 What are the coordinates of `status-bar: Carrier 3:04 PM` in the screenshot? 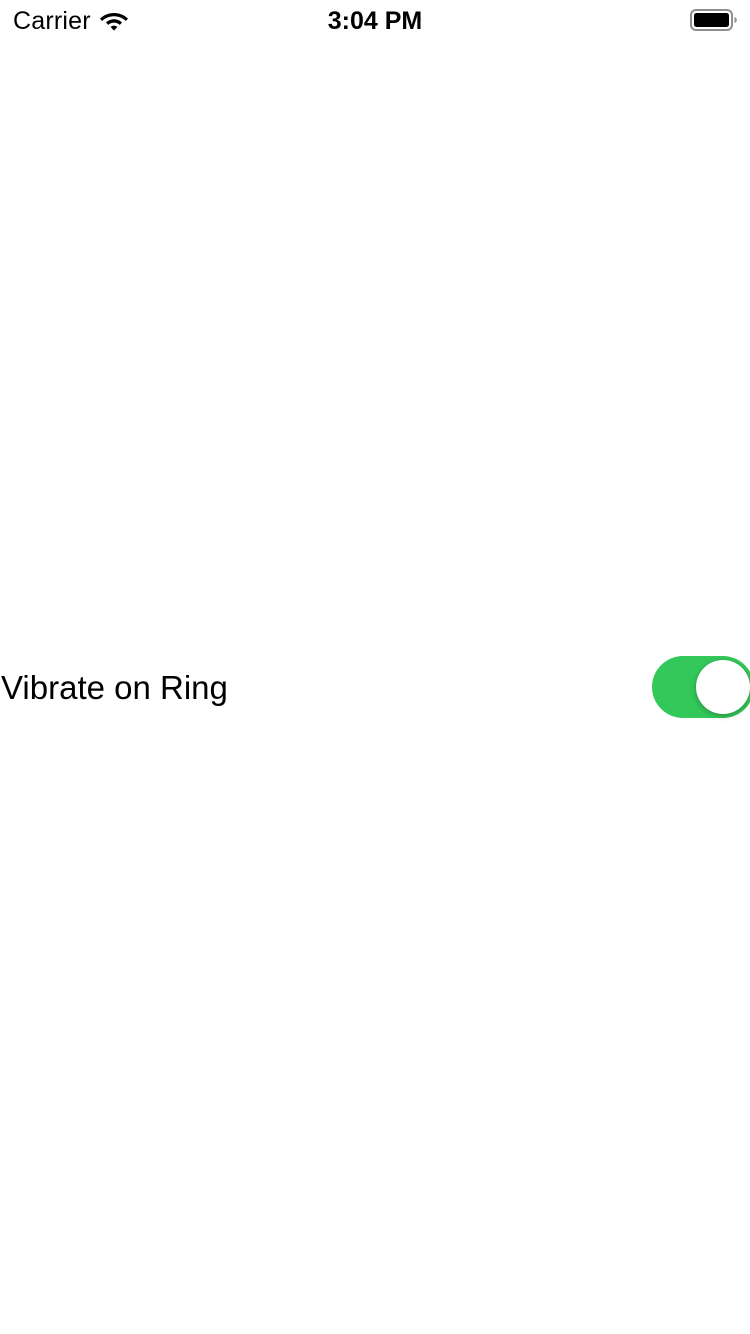 It's located at (375, 20).